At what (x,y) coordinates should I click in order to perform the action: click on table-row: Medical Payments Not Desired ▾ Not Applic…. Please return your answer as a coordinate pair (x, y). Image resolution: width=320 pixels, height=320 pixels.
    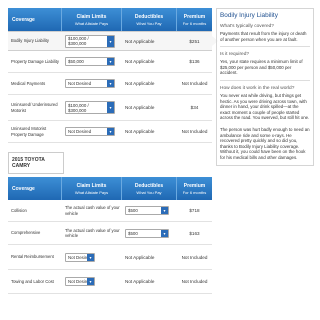
    Looking at the image, I should click on (110, 84).